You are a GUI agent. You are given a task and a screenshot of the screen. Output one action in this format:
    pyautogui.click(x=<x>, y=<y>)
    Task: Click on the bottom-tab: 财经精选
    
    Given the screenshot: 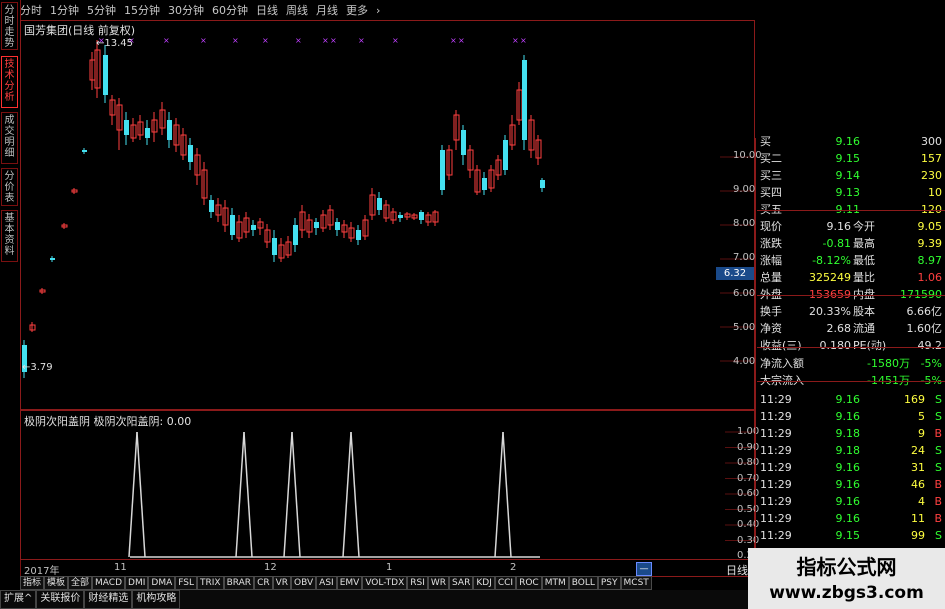 What is the action you would take?
    pyautogui.click(x=108, y=599)
    